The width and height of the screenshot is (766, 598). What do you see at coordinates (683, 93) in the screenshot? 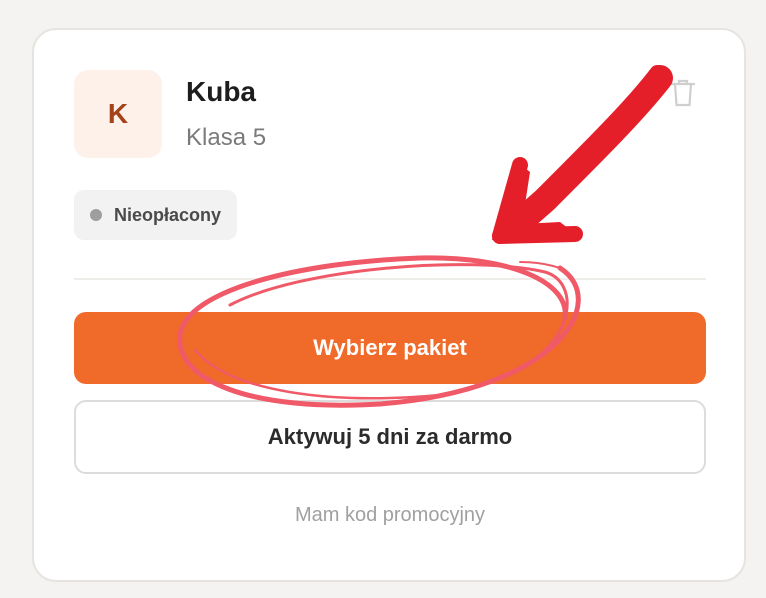
I see `trash-icon` at bounding box center [683, 93].